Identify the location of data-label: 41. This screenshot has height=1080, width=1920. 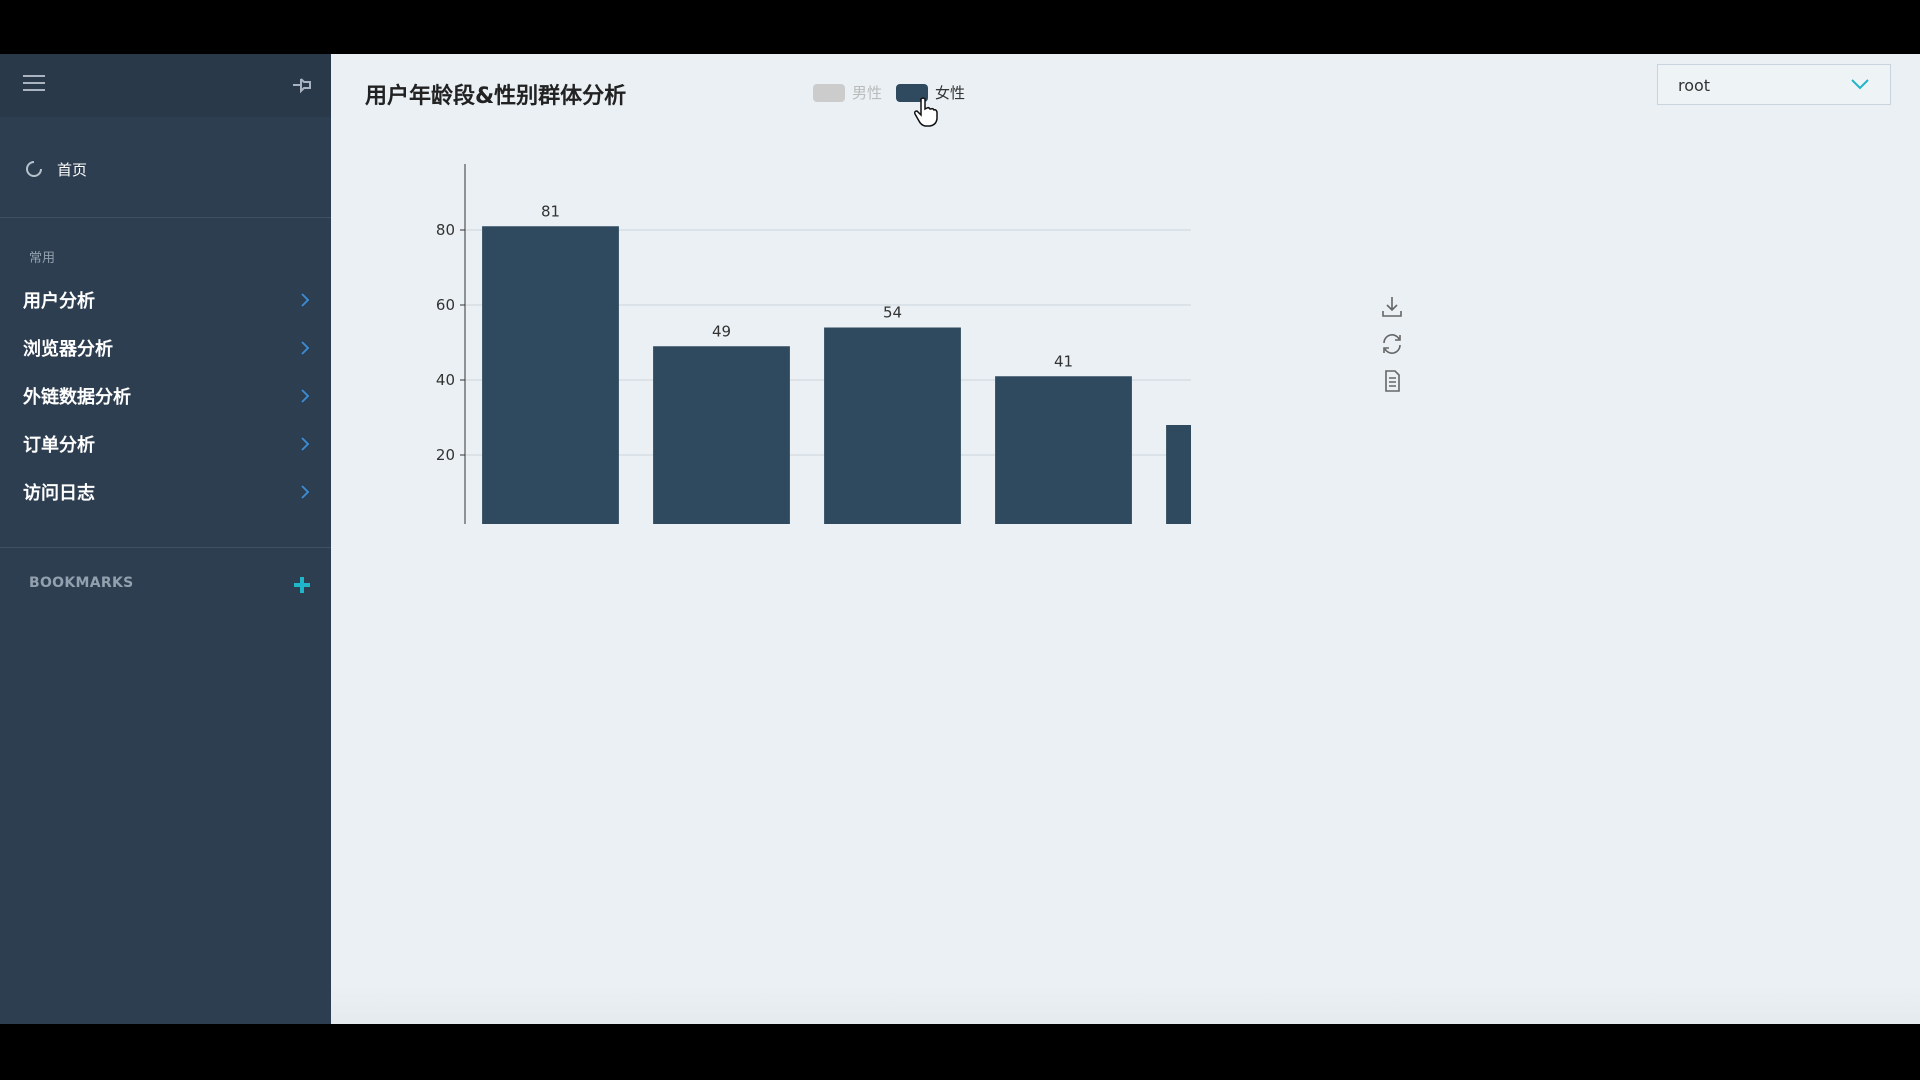
(1063, 361).